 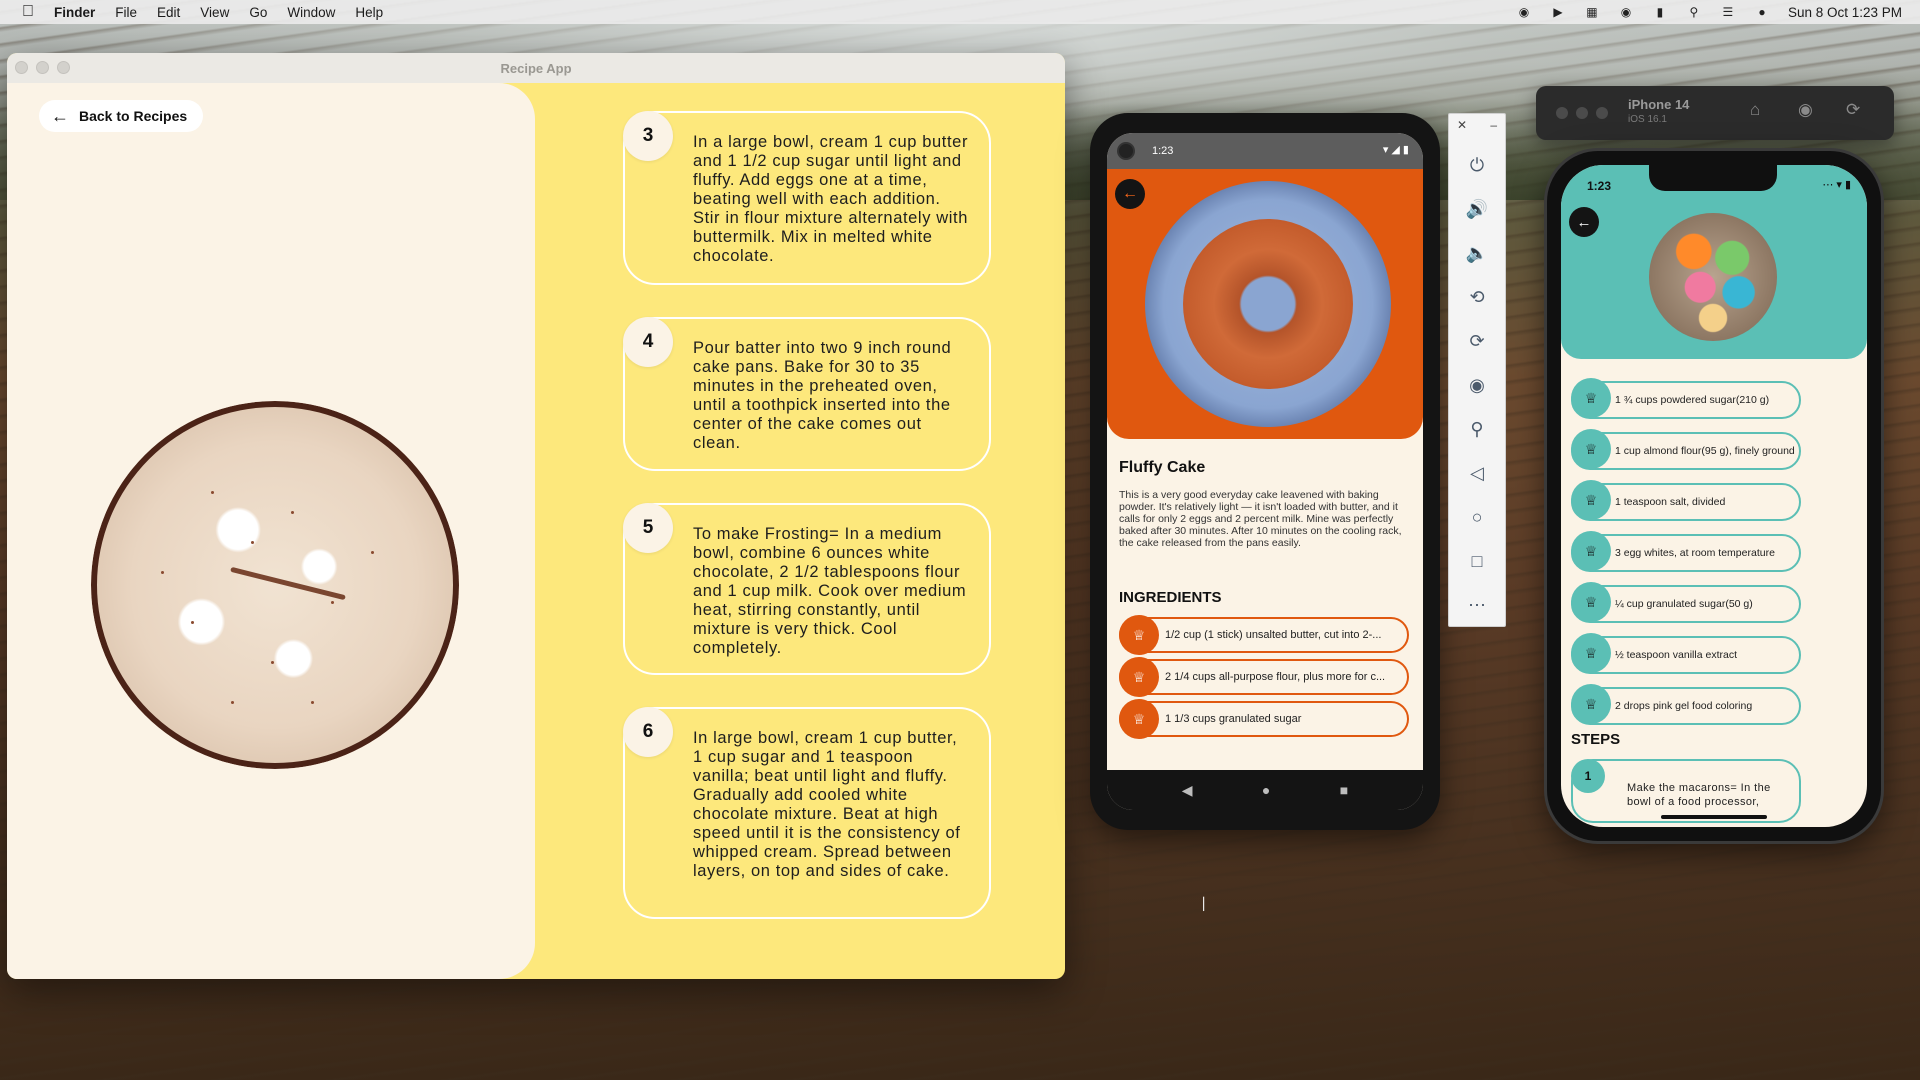 I want to click on minimize-window-button, so click(x=42, y=67).